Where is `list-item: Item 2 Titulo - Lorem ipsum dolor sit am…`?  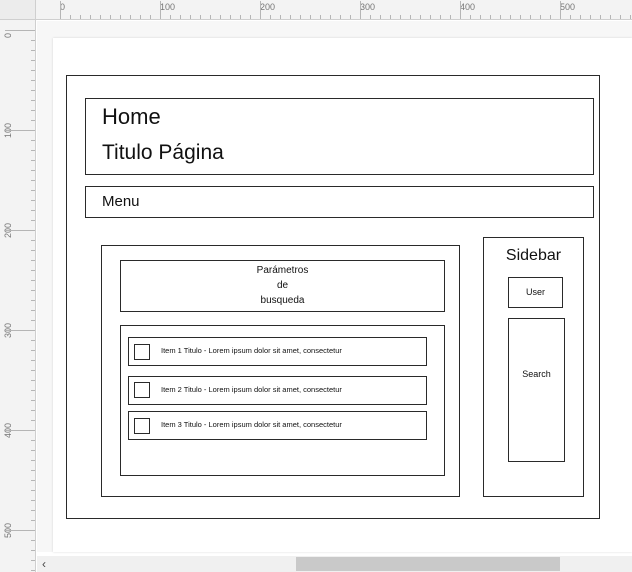 list-item: Item 2 Titulo - Lorem ipsum dolor sit am… is located at coordinates (277, 390).